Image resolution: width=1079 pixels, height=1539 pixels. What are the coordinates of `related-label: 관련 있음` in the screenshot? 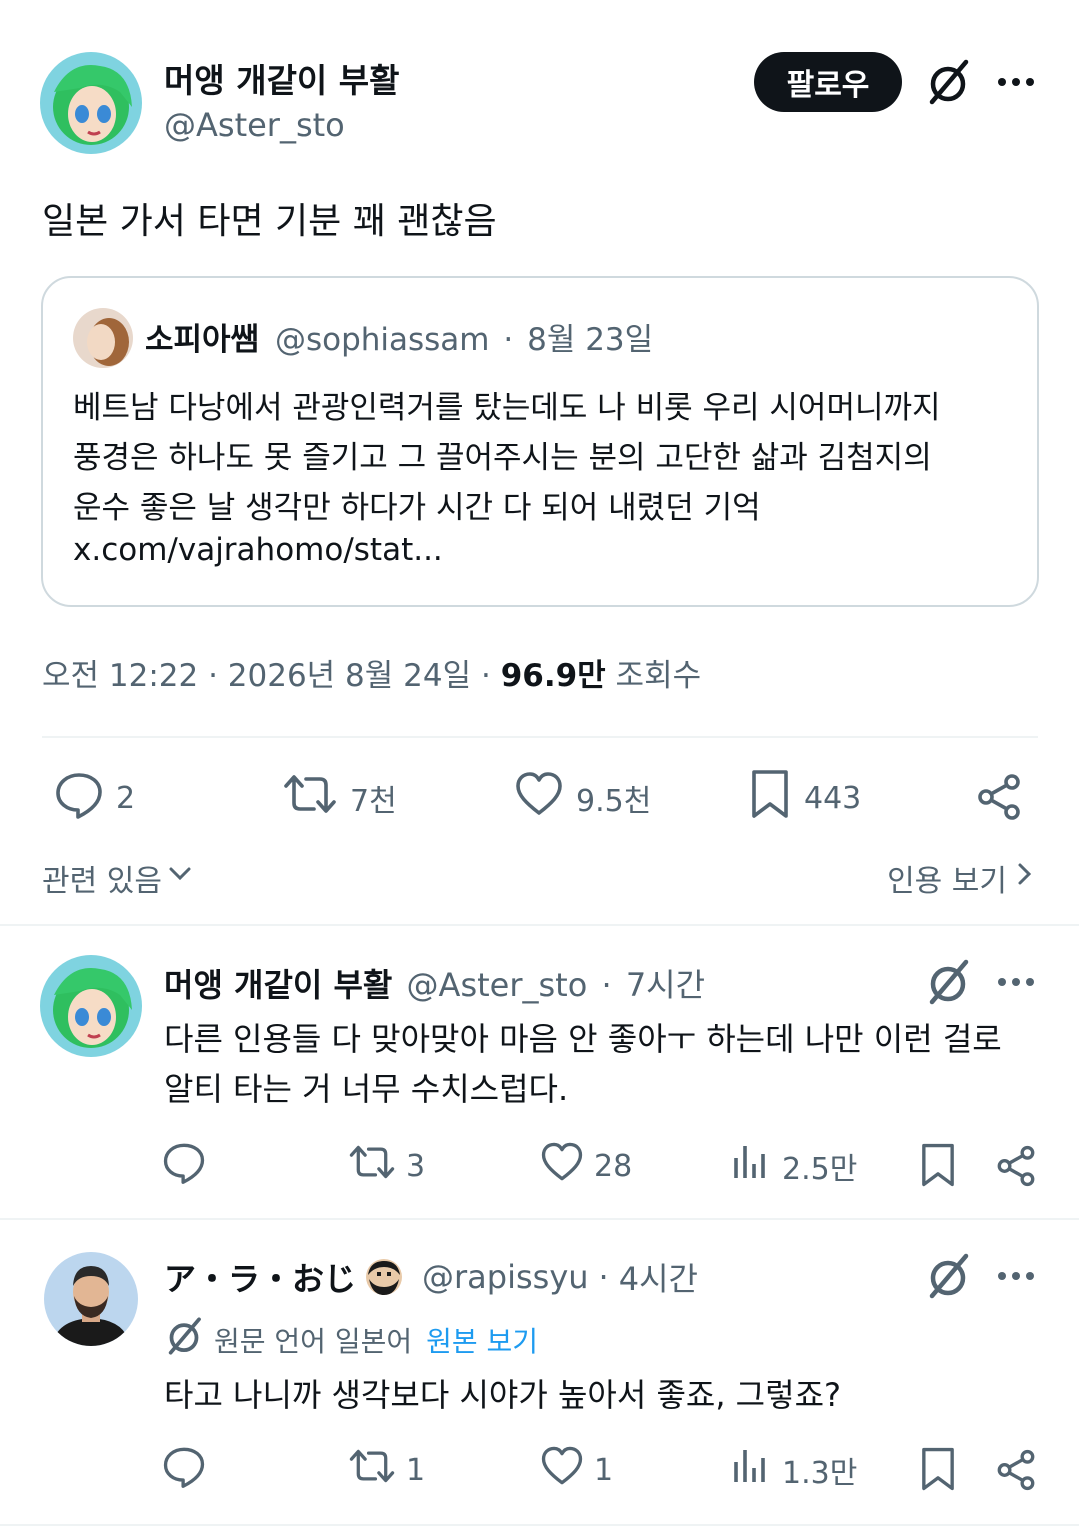 It's located at (102, 881).